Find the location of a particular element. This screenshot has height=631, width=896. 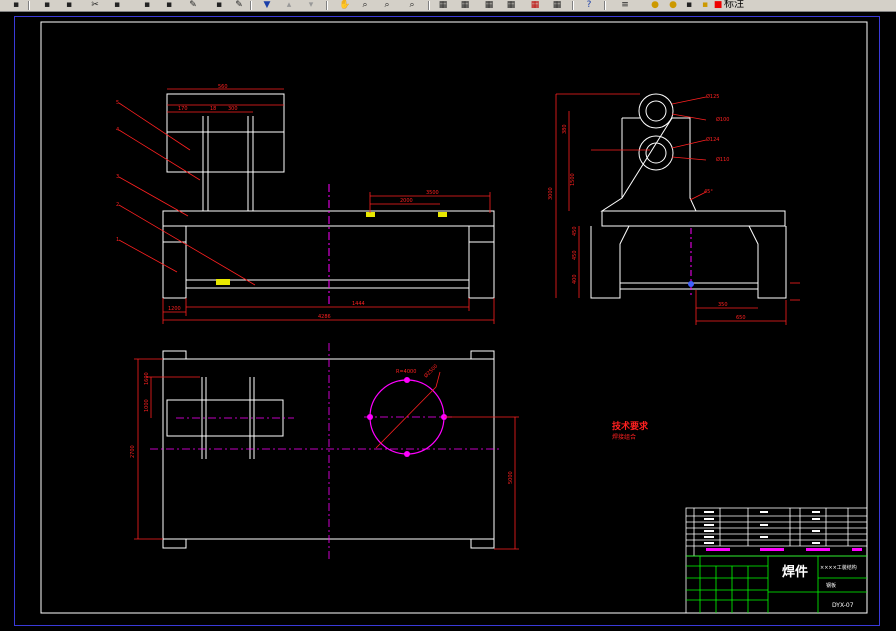

top-foot-br is located at coordinates (482, 543).